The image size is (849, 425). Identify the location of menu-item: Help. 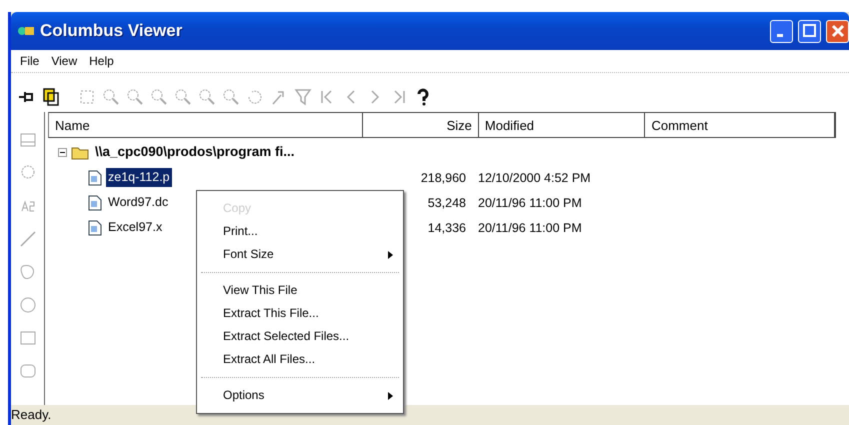
(101, 61).